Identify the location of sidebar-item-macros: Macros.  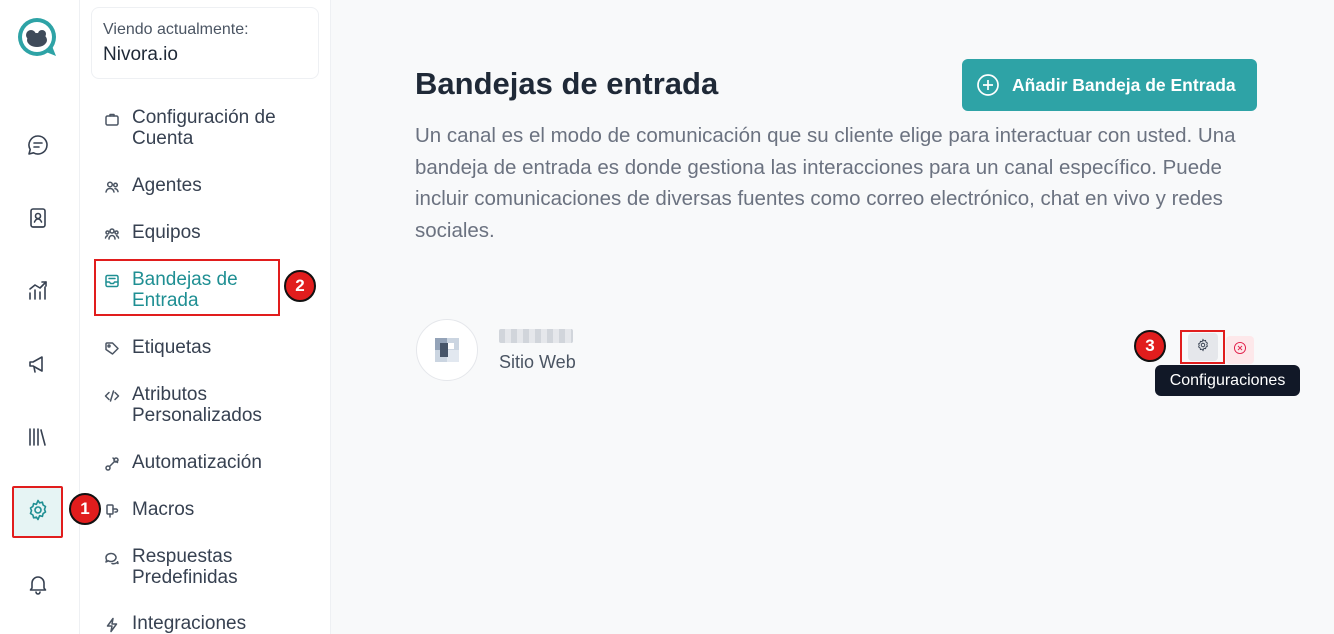
(204, 509).